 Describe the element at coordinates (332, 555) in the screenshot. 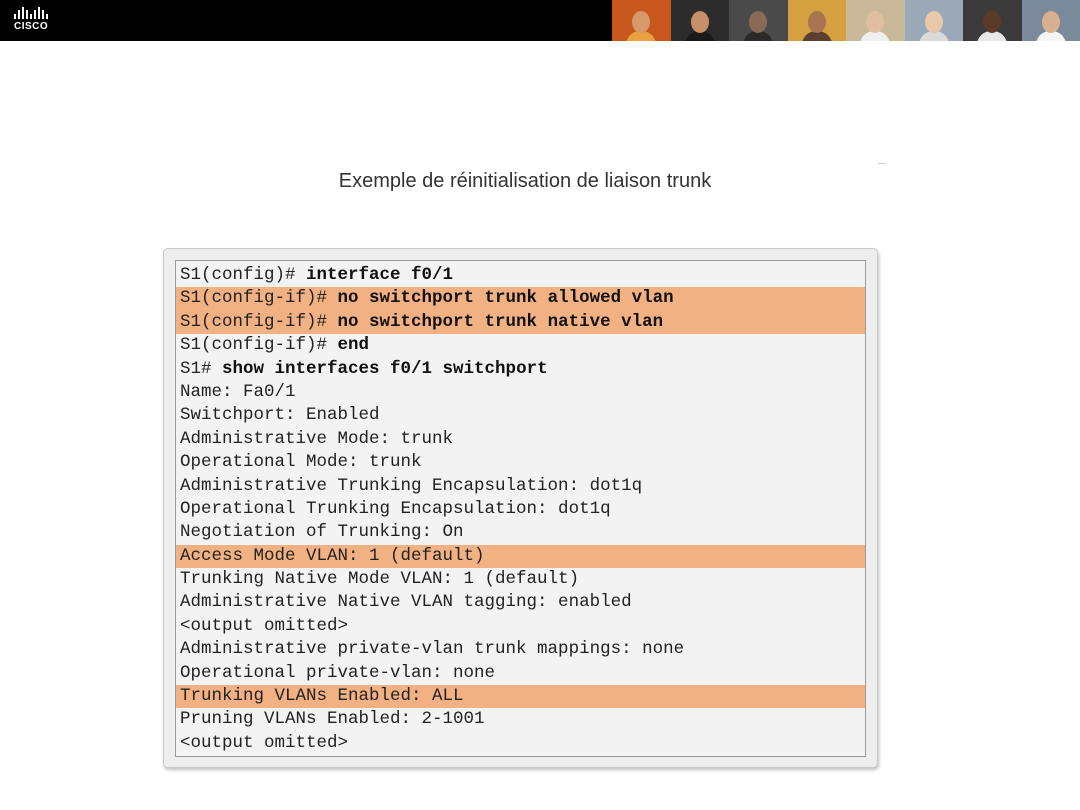

I see `terminal-line-text: Access Mode VLAN: 1 (default)` at that location.